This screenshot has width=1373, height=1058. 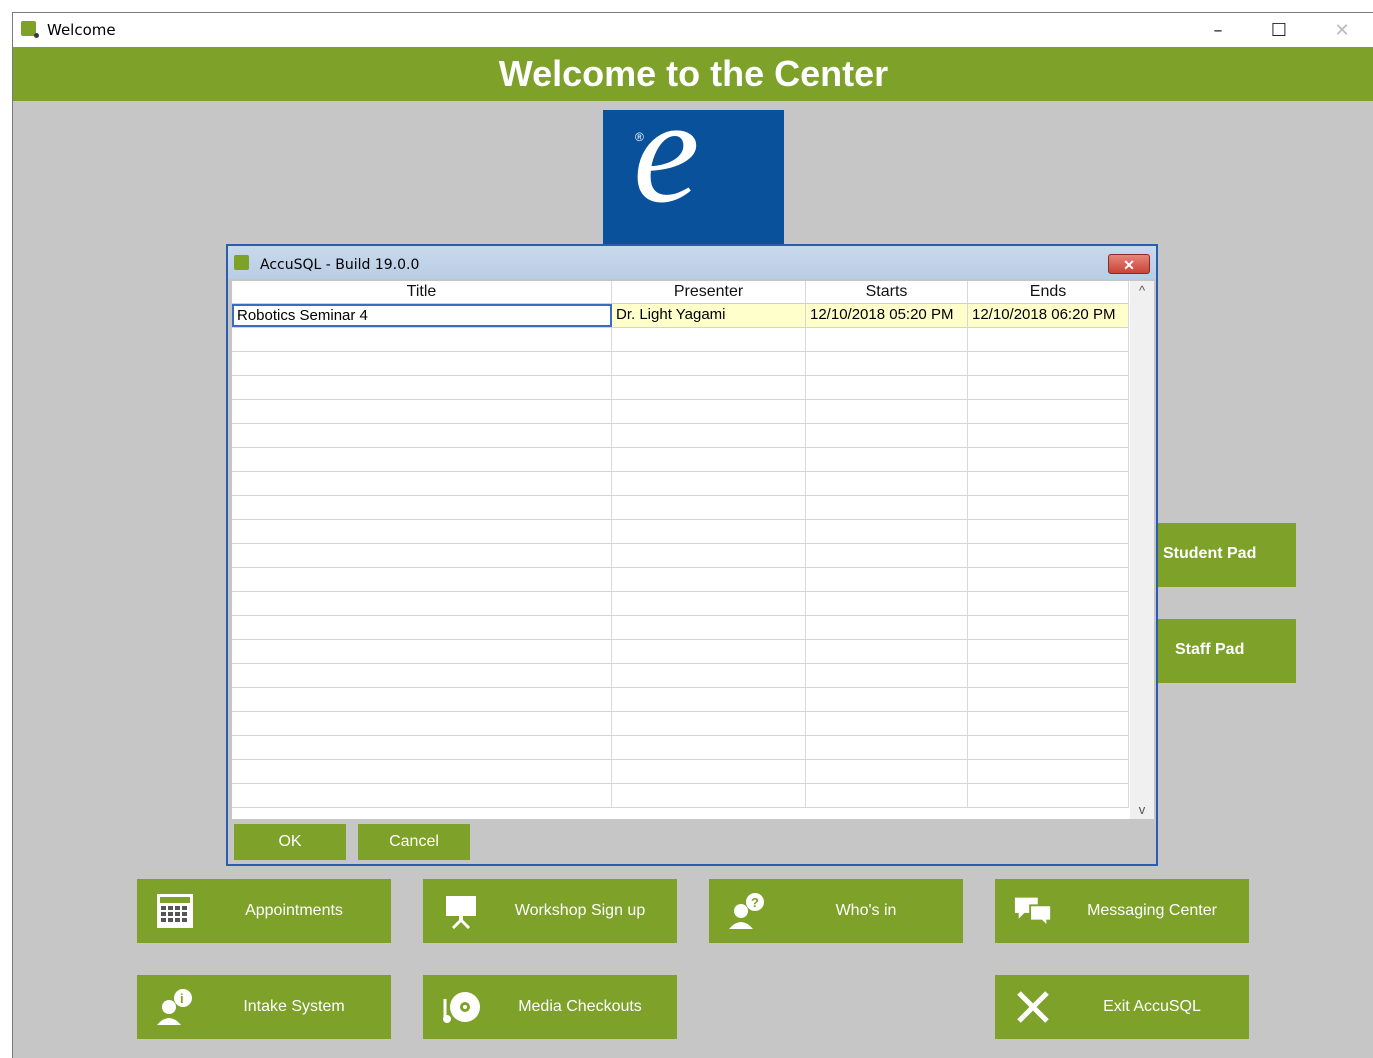 What do you see at coordinates (422, 315) in the screenshot?
I see `cell-title: Robotics Seminar 4` at bounding box center [422, 315].